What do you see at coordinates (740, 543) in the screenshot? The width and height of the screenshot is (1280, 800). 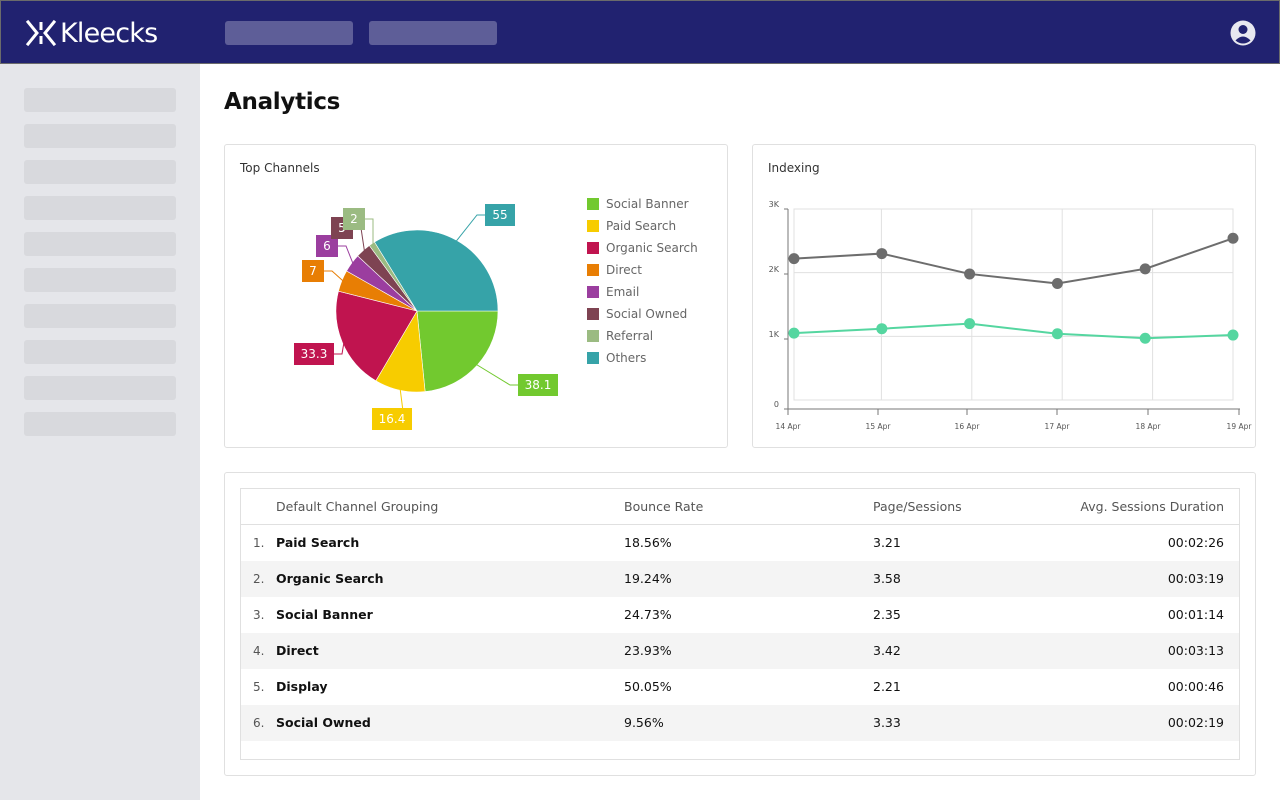 I see `table-row: 1. Paid Search 18.56% 3.21 00:02:26` at bounding box center [740, 543].